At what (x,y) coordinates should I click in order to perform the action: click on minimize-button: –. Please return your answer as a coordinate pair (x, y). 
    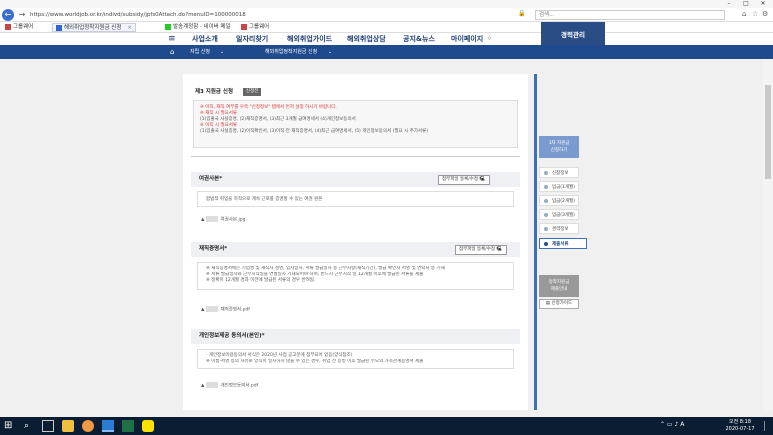
    Looking at the image, I should click on (729, 4).